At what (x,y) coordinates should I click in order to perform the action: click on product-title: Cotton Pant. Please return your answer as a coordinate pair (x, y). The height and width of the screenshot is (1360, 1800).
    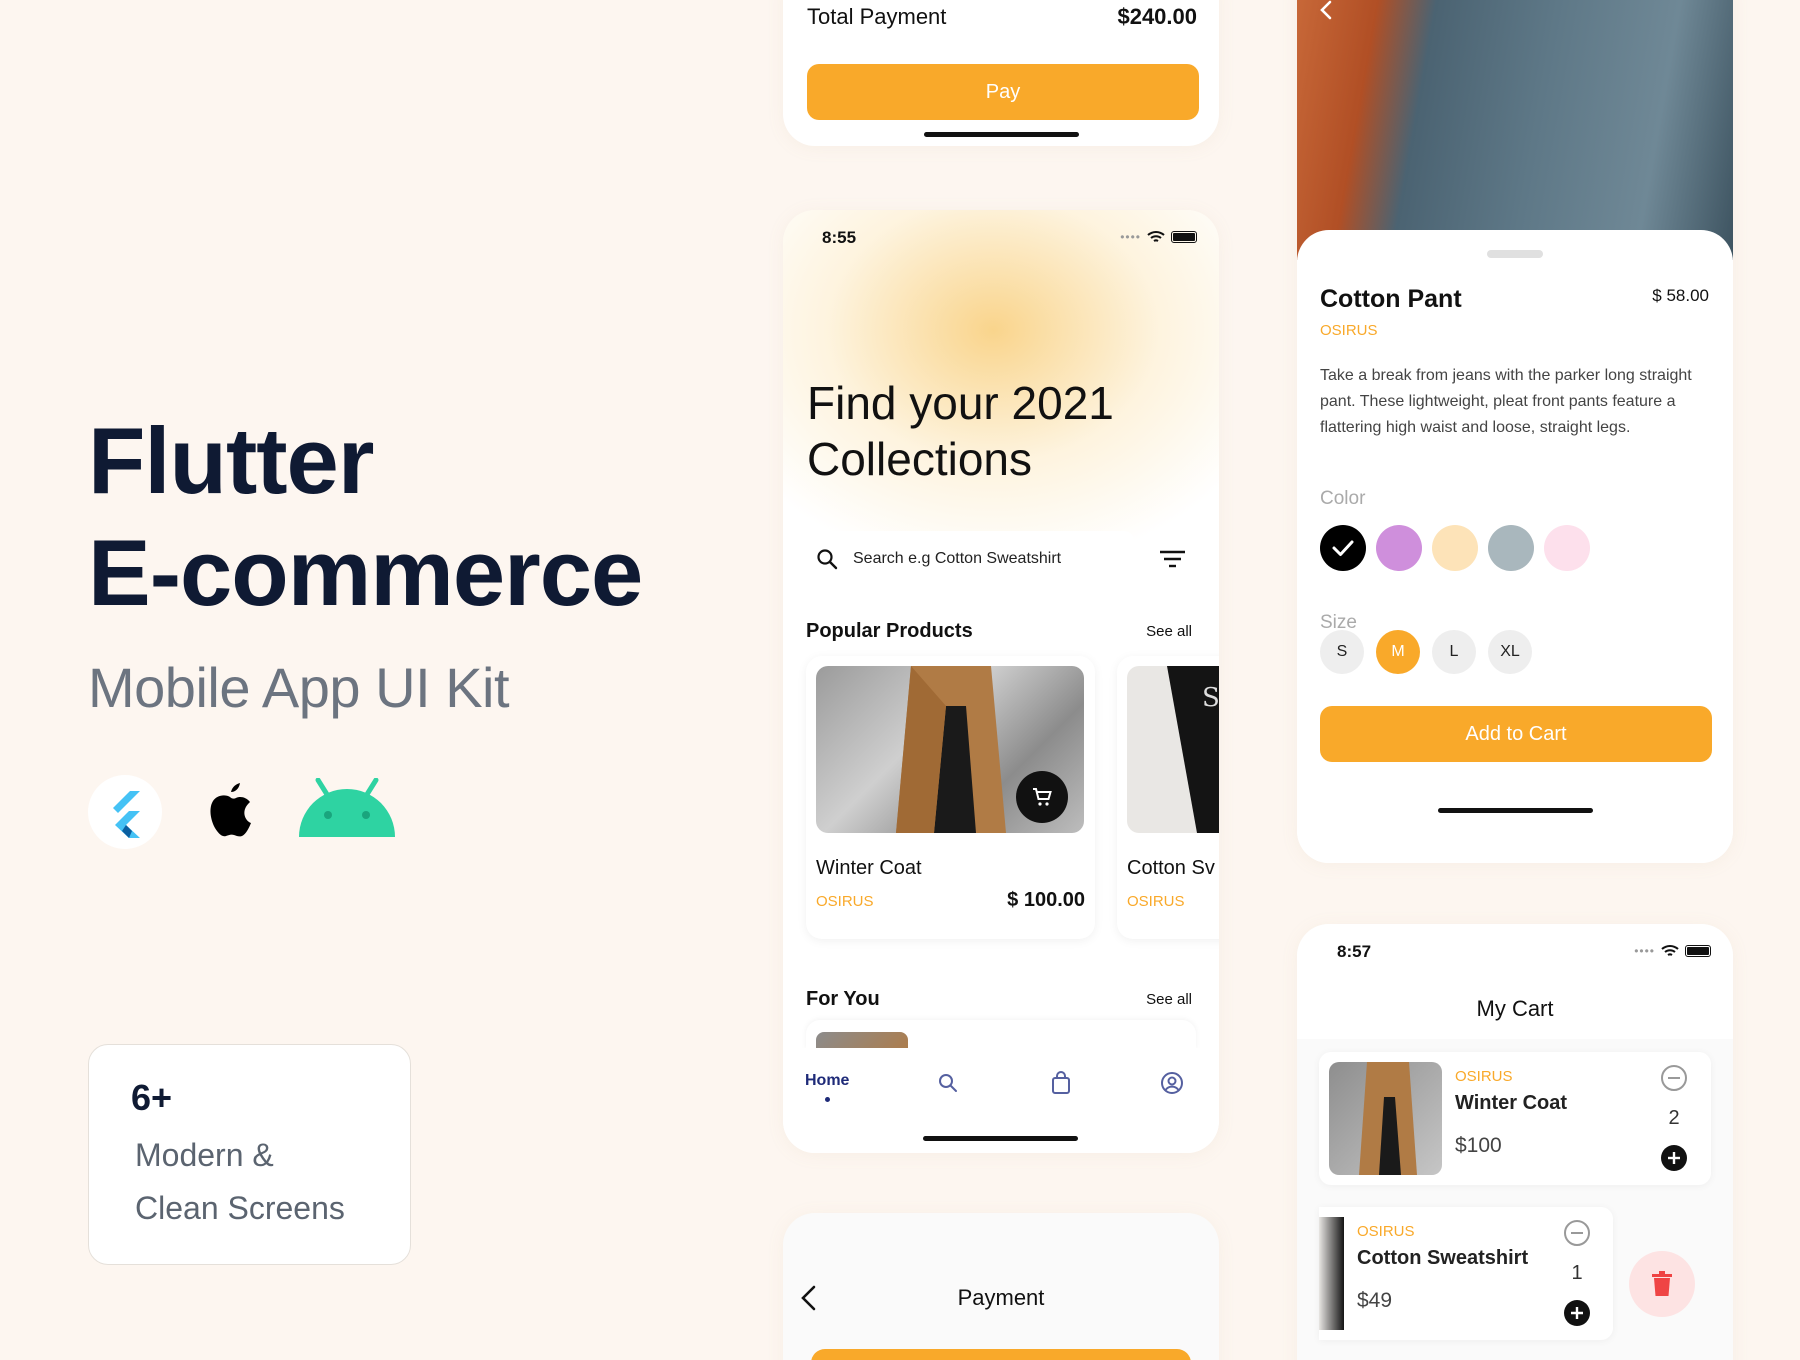
    Looking at the image, I should click on (1391, 299).